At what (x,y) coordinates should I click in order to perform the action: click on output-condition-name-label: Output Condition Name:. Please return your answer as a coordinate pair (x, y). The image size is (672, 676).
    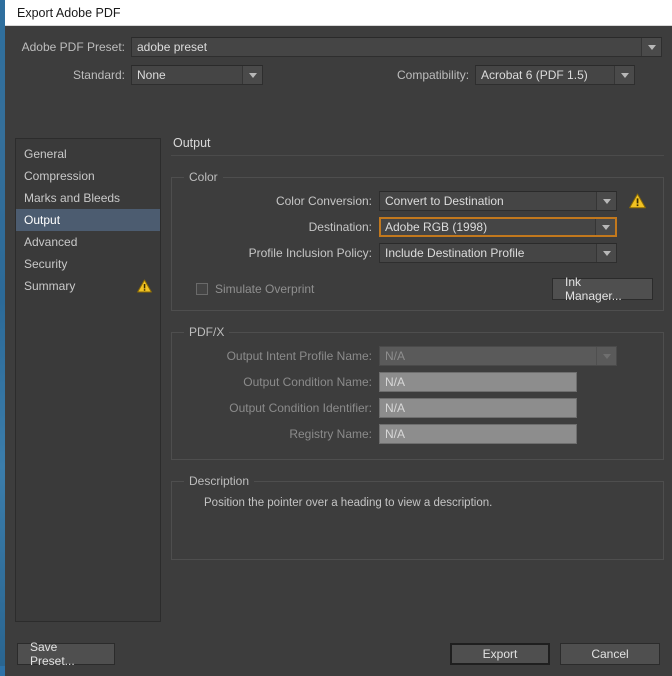
    Looking at the image, I should click on (307, 382).